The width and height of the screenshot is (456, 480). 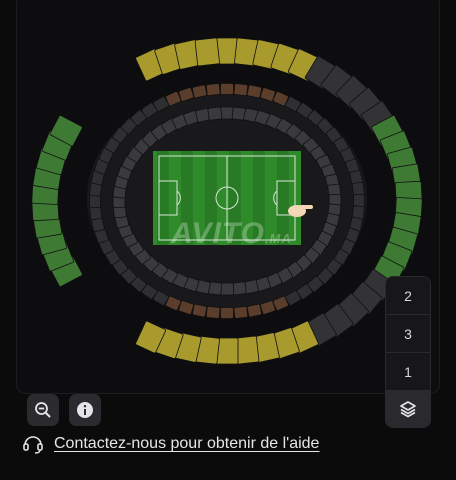 I want to click on layers-toggle-button, so click(x=408, y=409).